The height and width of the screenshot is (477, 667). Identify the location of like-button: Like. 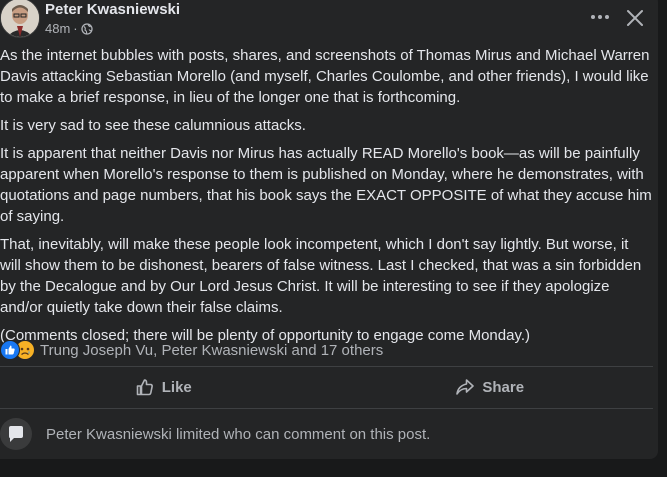
(163, 387).